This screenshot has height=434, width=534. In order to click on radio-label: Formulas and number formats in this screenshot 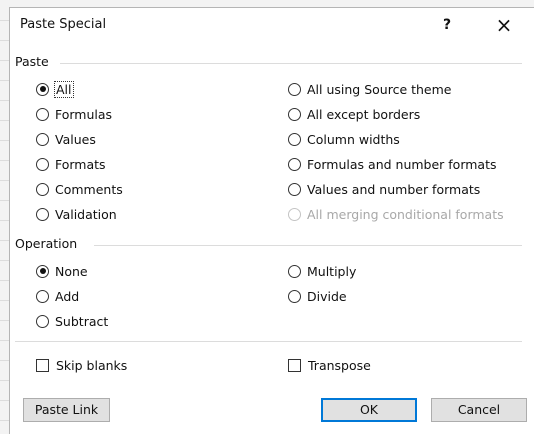, I will do `click(402, 164)`.